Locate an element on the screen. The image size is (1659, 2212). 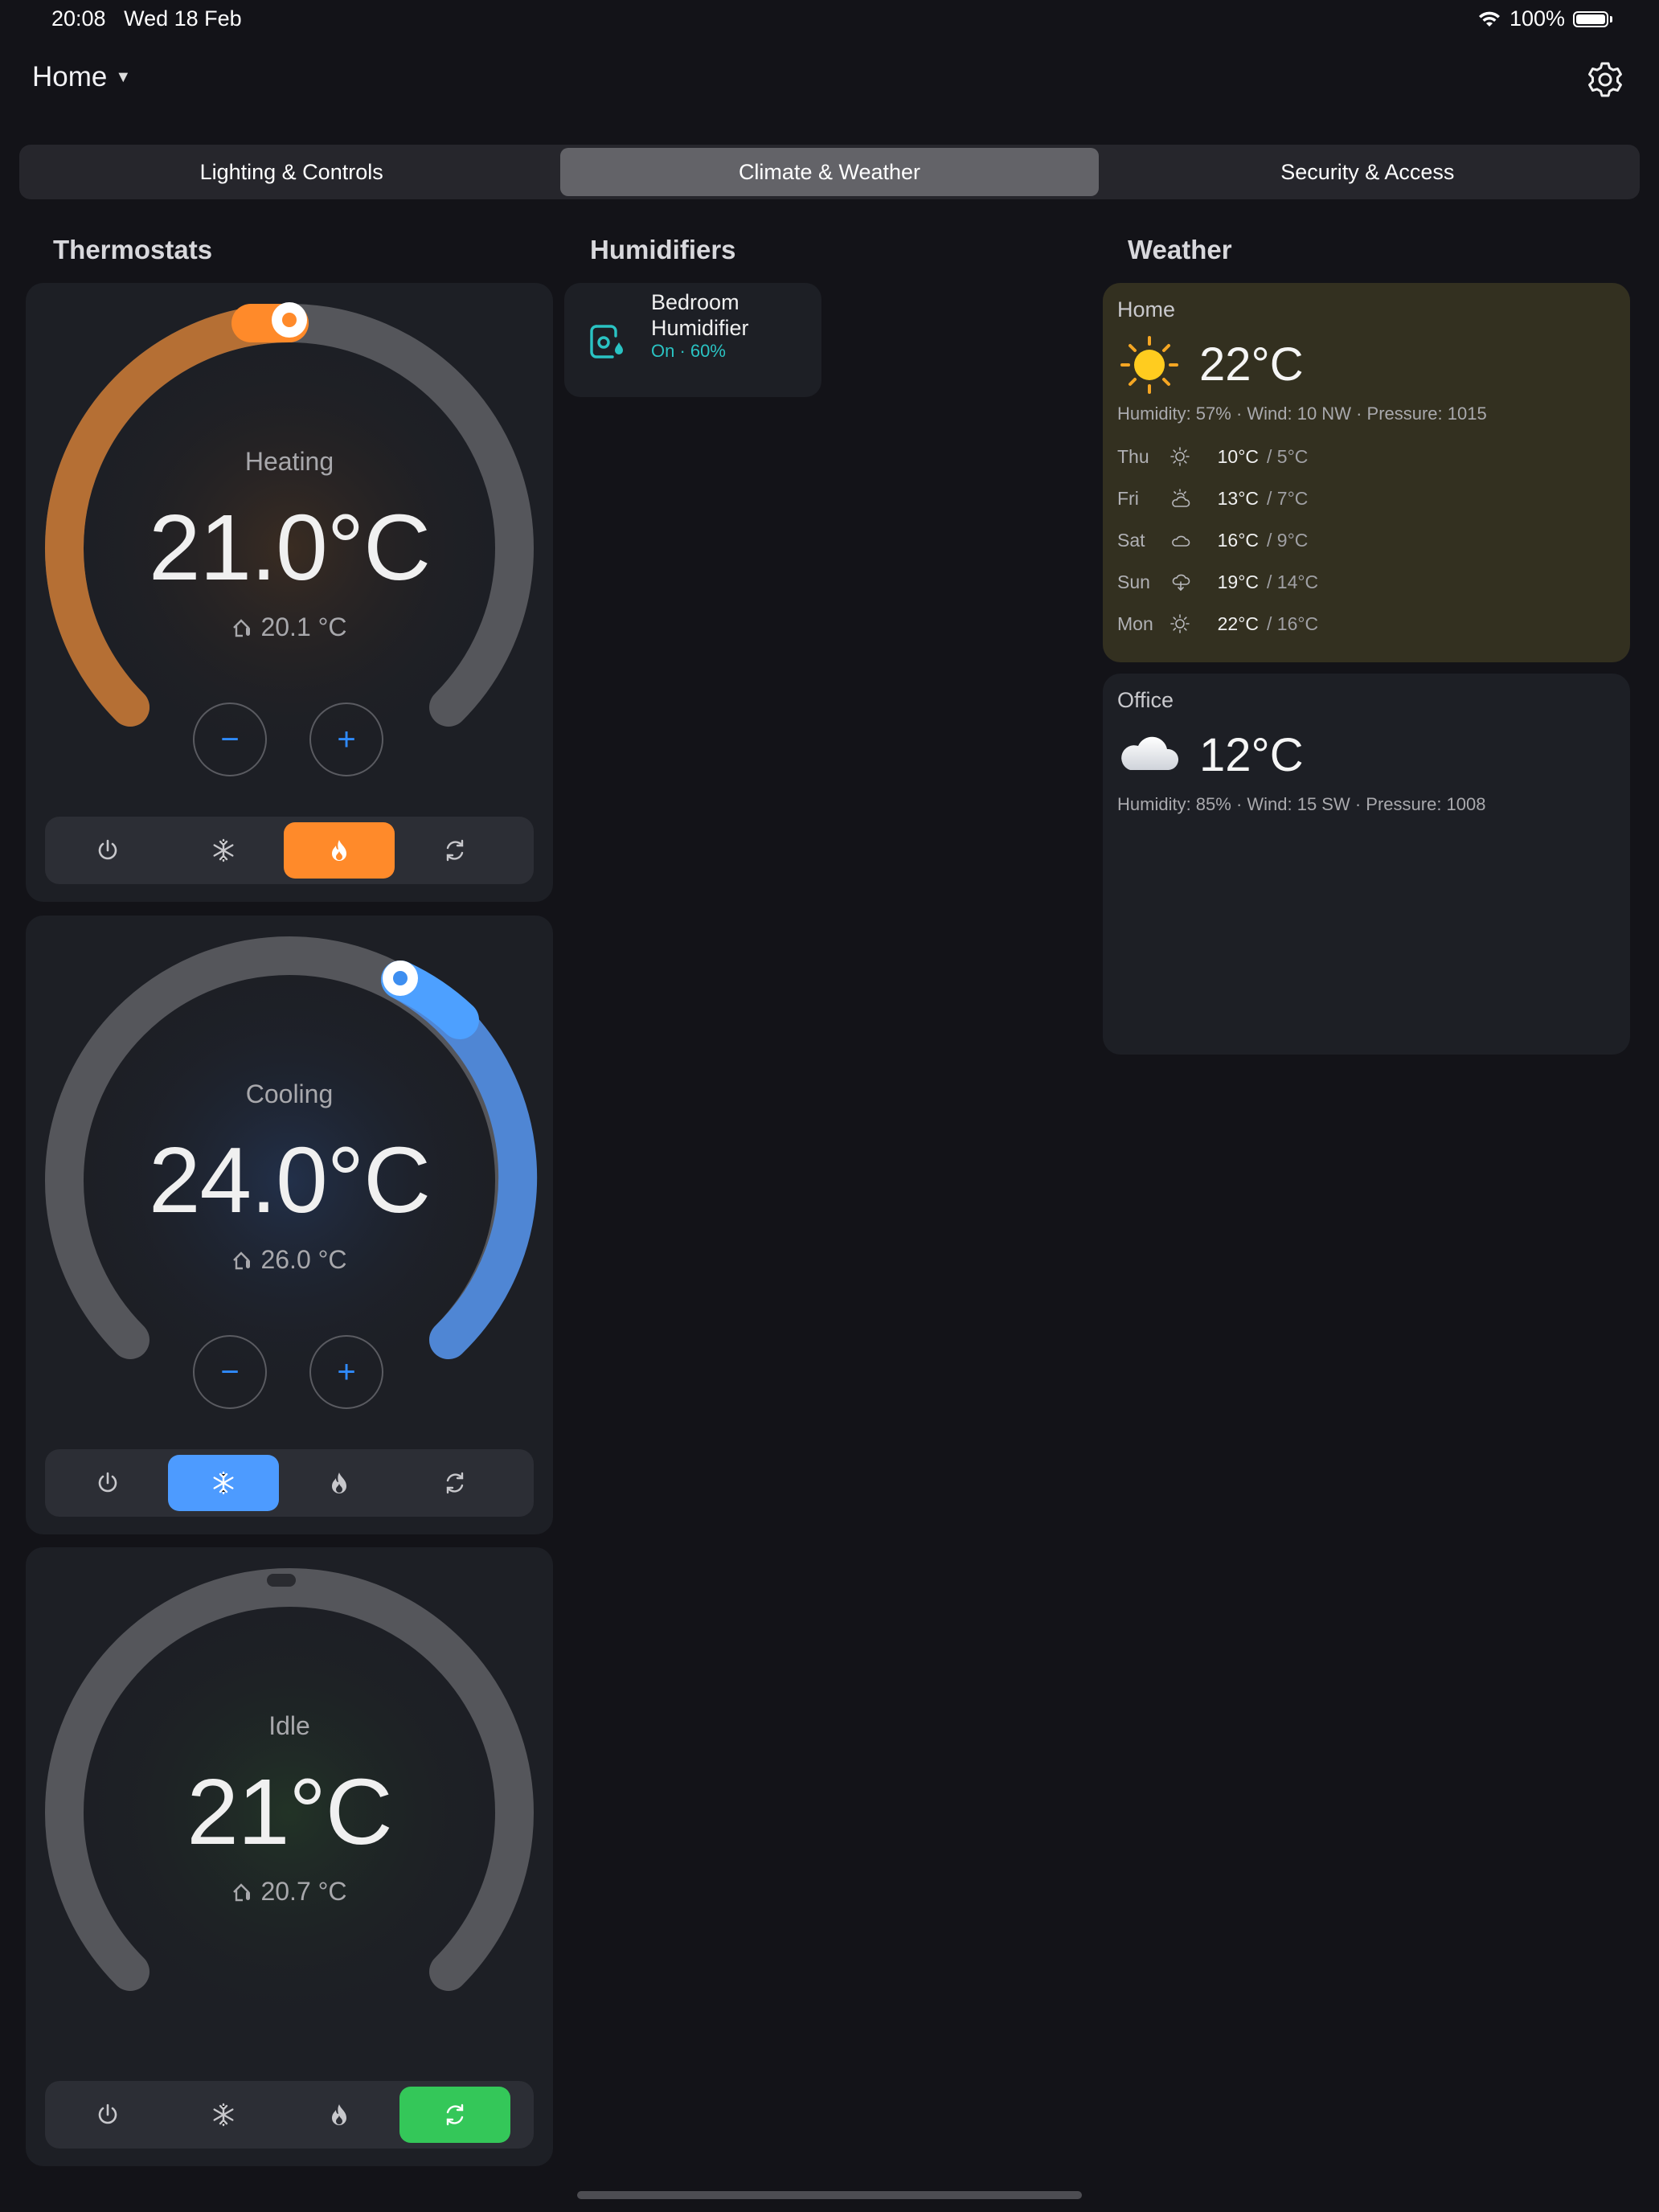
time: 20:08 is located at coordinates (78, 18).